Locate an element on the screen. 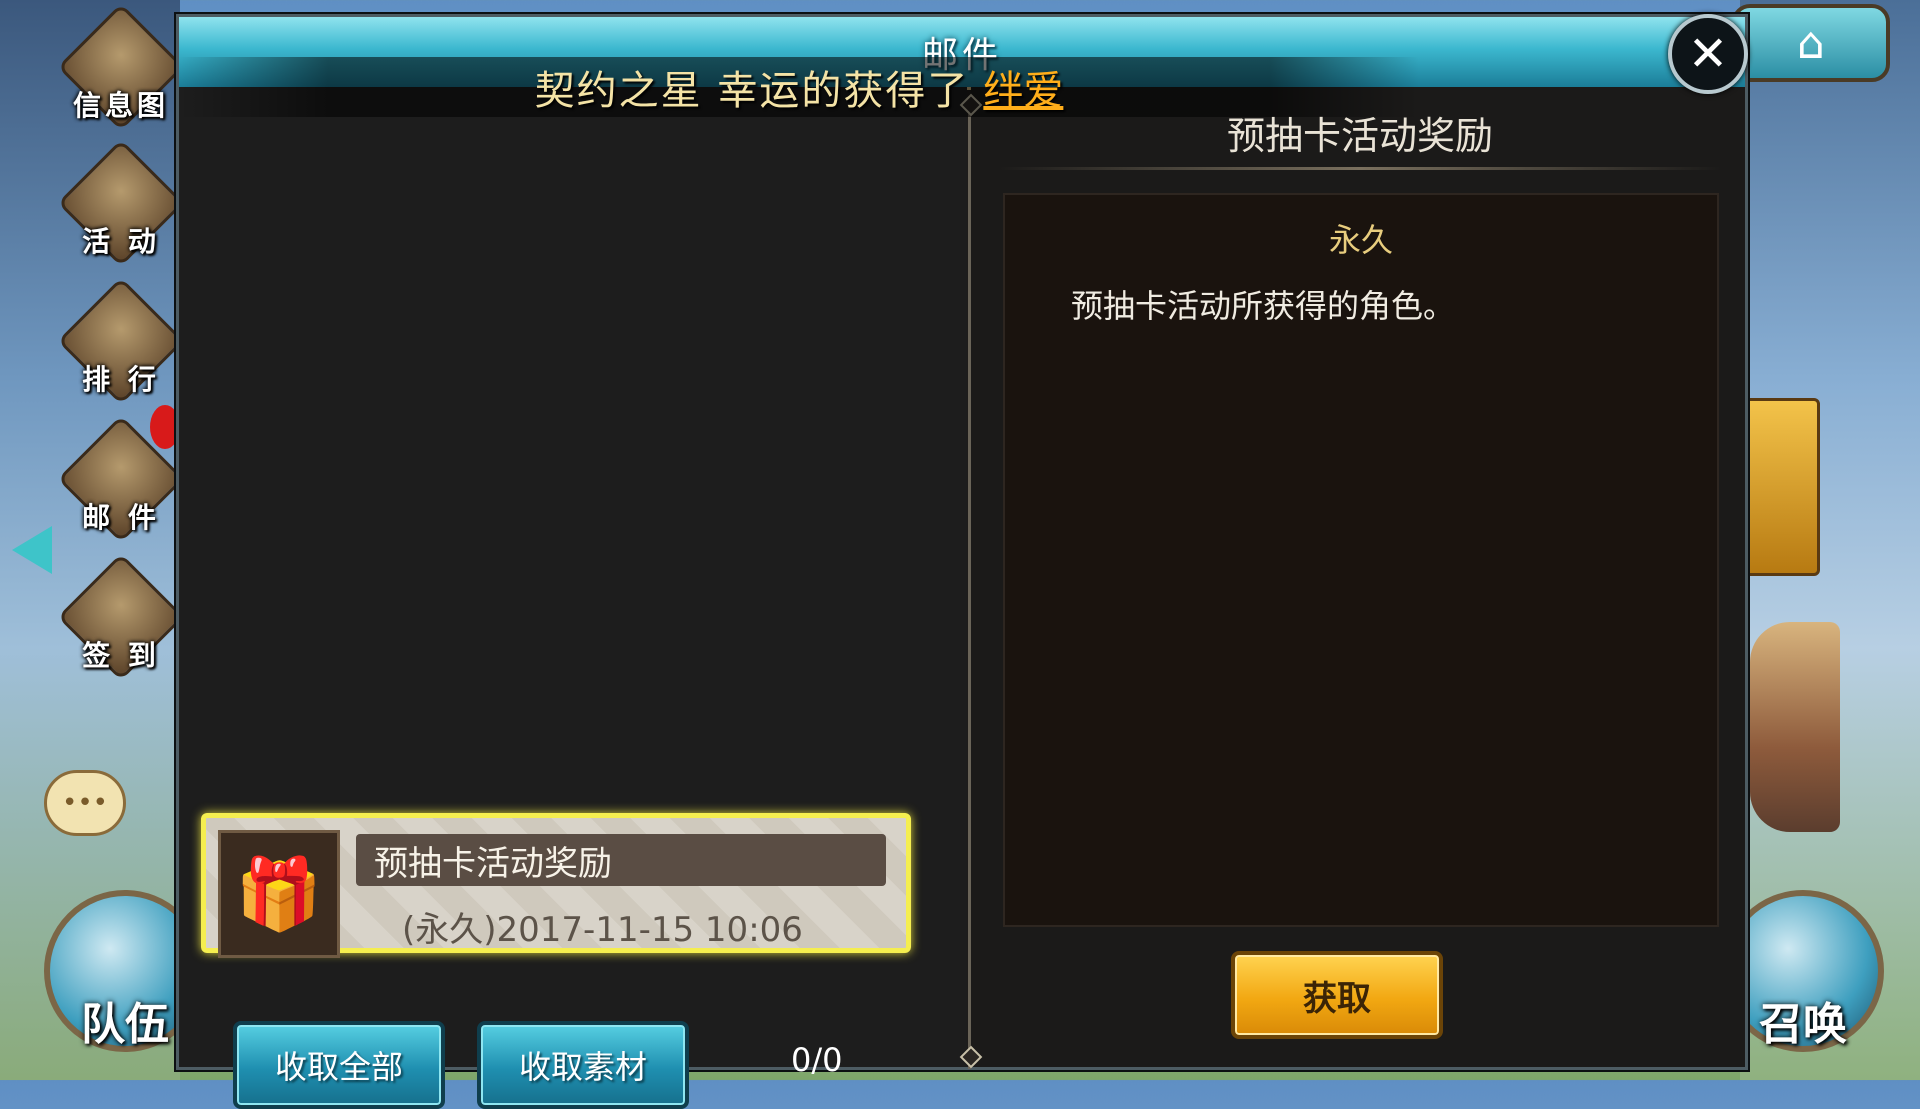  sidebar-item-info: 信息图 is located at coordinates (121, 67).